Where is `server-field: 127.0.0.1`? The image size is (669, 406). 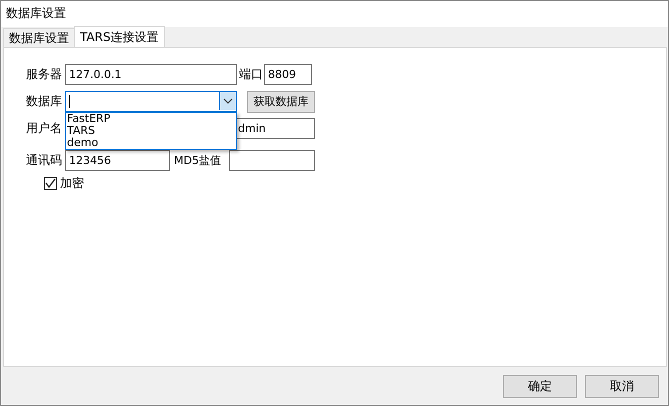 server-field: 127.0.0.1 is located at coordinates (151, 74).